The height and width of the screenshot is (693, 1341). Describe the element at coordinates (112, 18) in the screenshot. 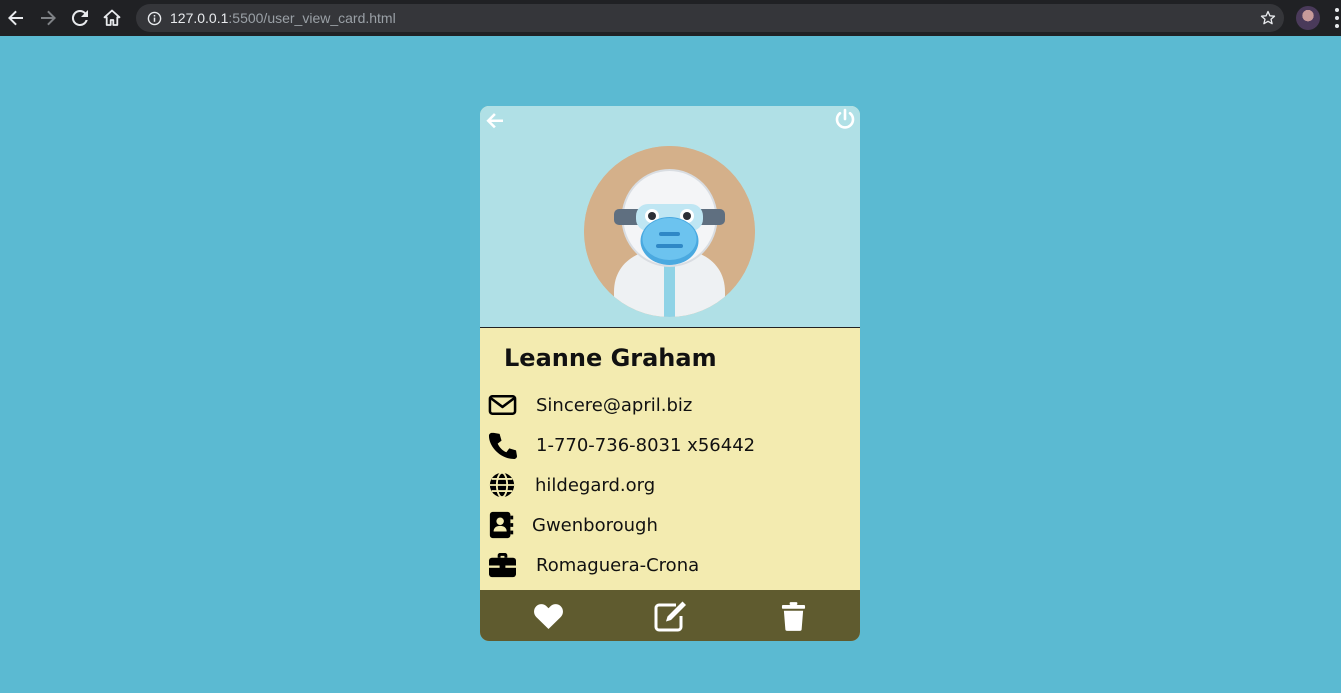

I see `home-icon` at that location.